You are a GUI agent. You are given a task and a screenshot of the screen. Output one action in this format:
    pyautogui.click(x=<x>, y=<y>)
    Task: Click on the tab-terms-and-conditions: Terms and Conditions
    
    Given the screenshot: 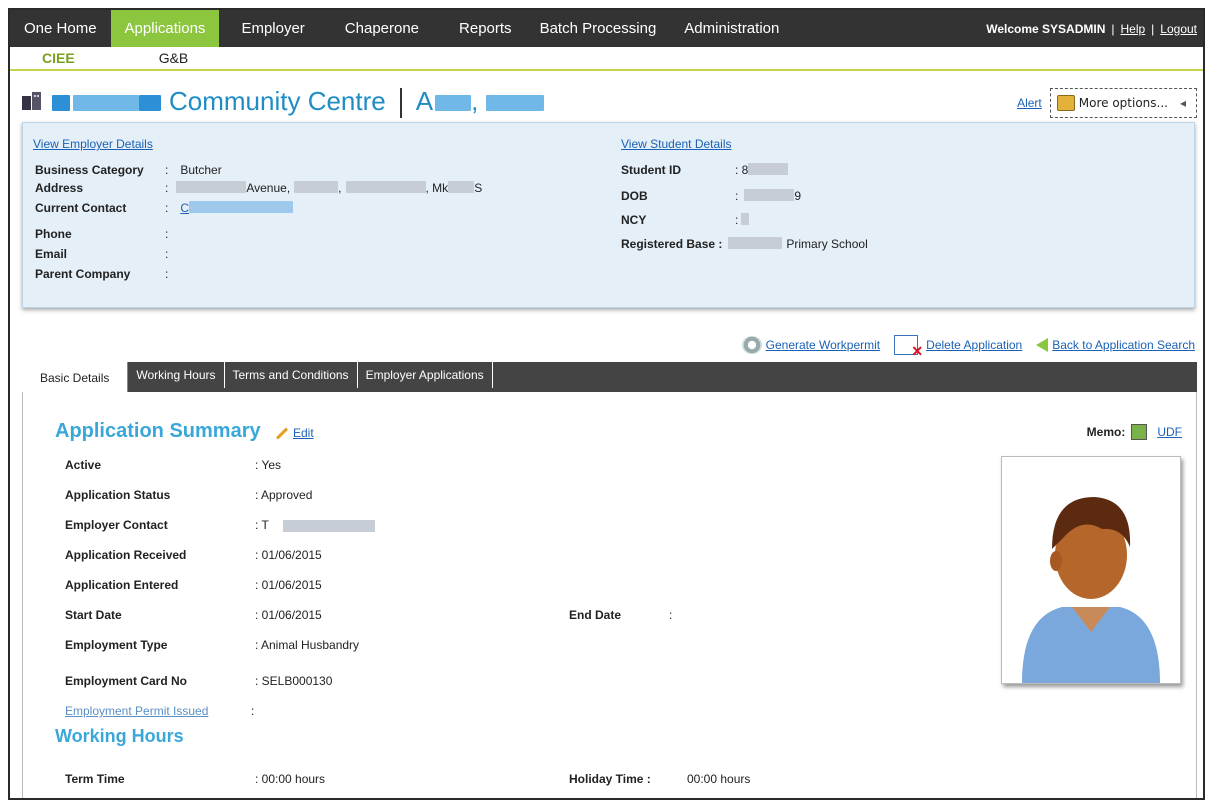 What is the action you would take?
    pyautogui.click(x=291, y=375)
    